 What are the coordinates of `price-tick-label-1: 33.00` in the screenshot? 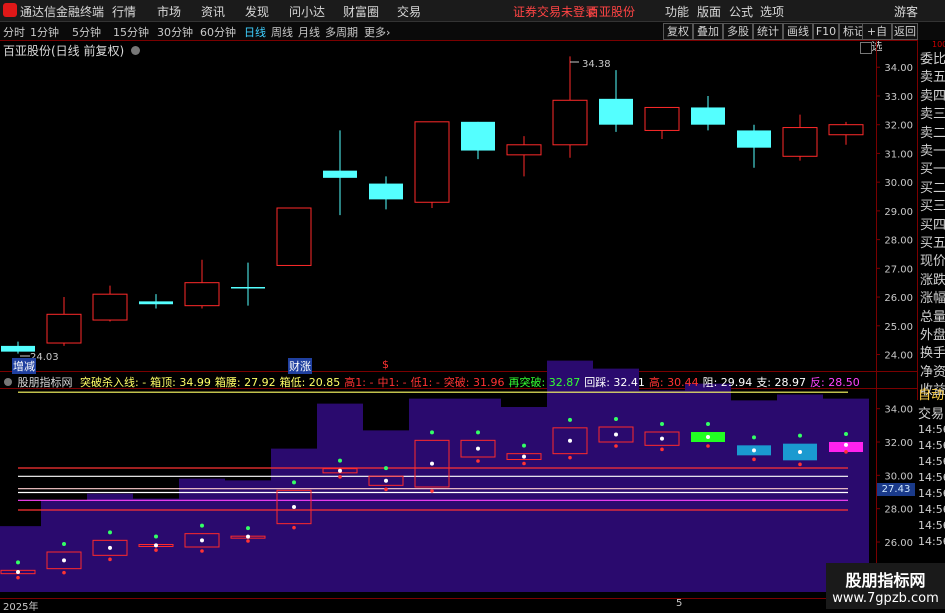 It's located at (898, 97).